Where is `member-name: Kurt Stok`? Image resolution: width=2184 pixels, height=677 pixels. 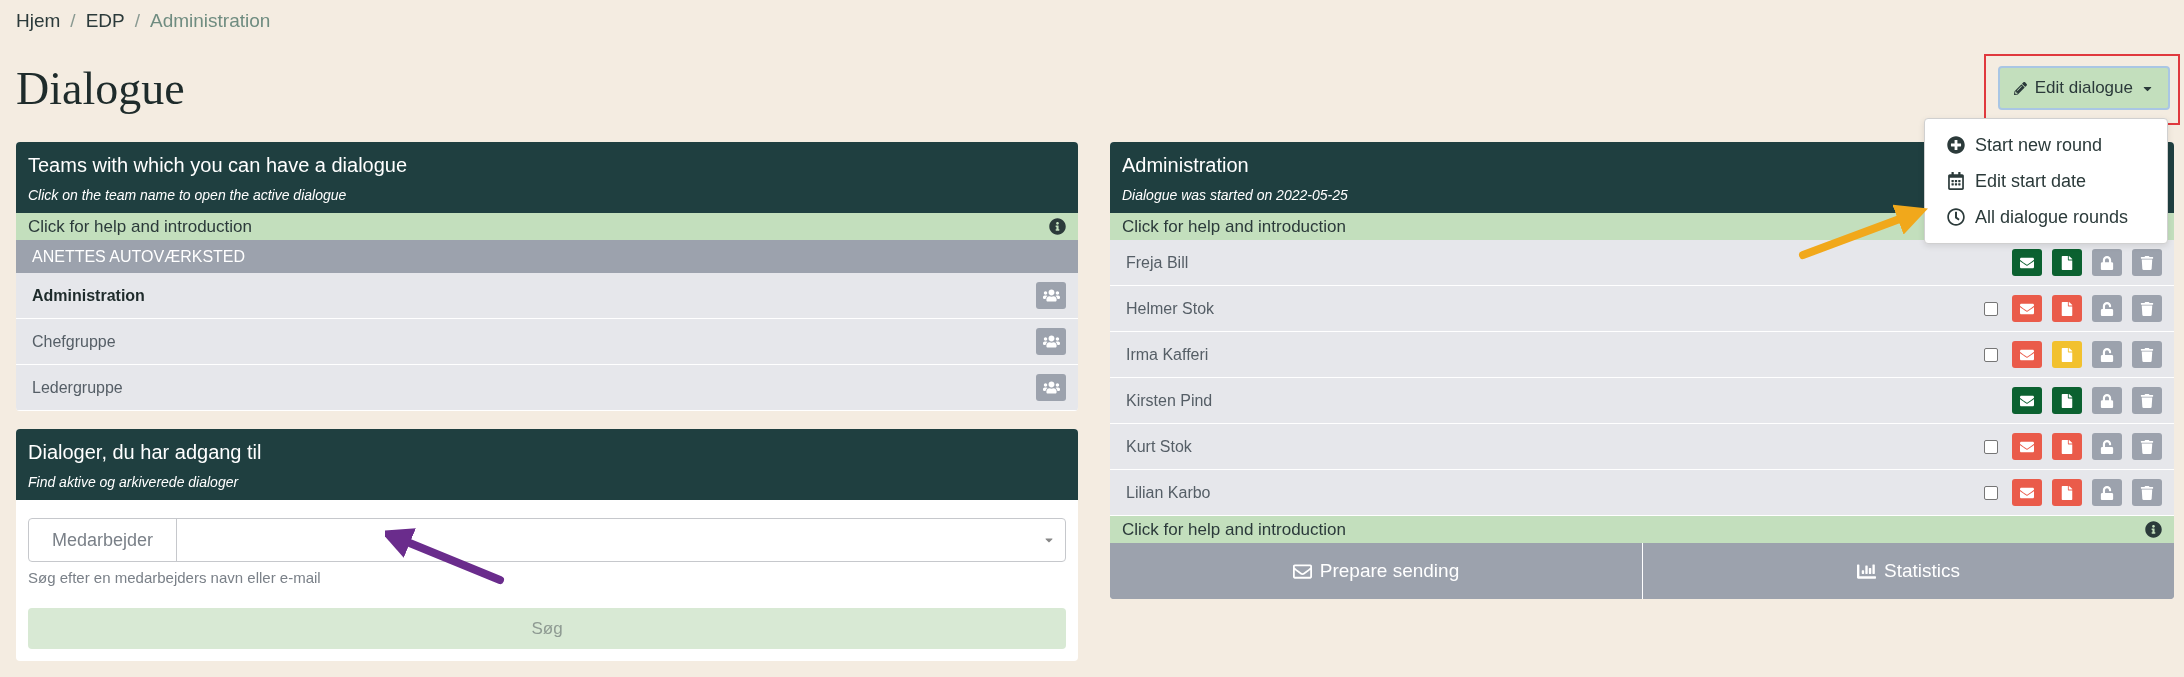
member-name: Kurt Stok is located at coordinates (1159, 446).